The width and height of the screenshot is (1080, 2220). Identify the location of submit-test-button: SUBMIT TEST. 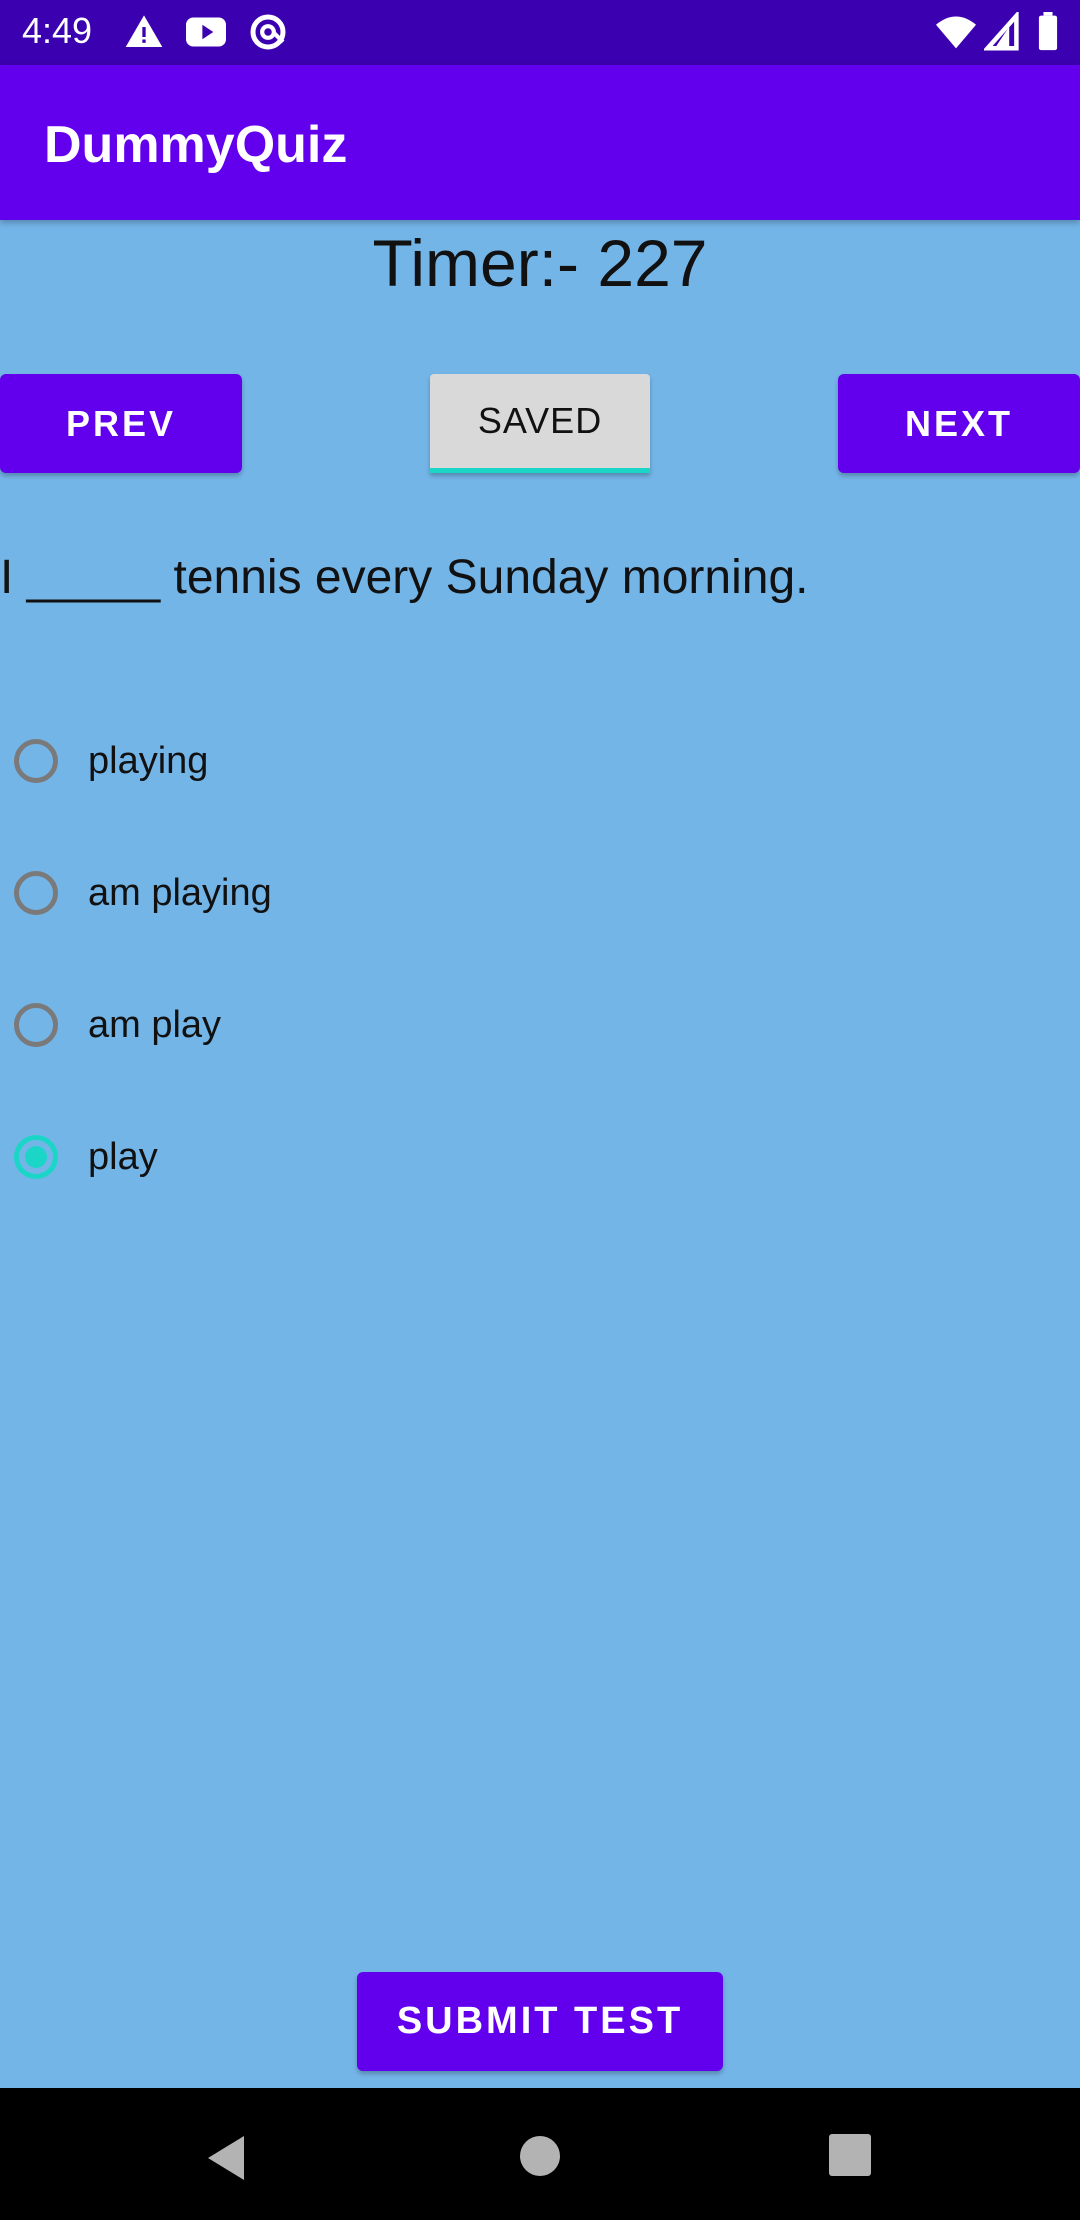
(540, 2021).